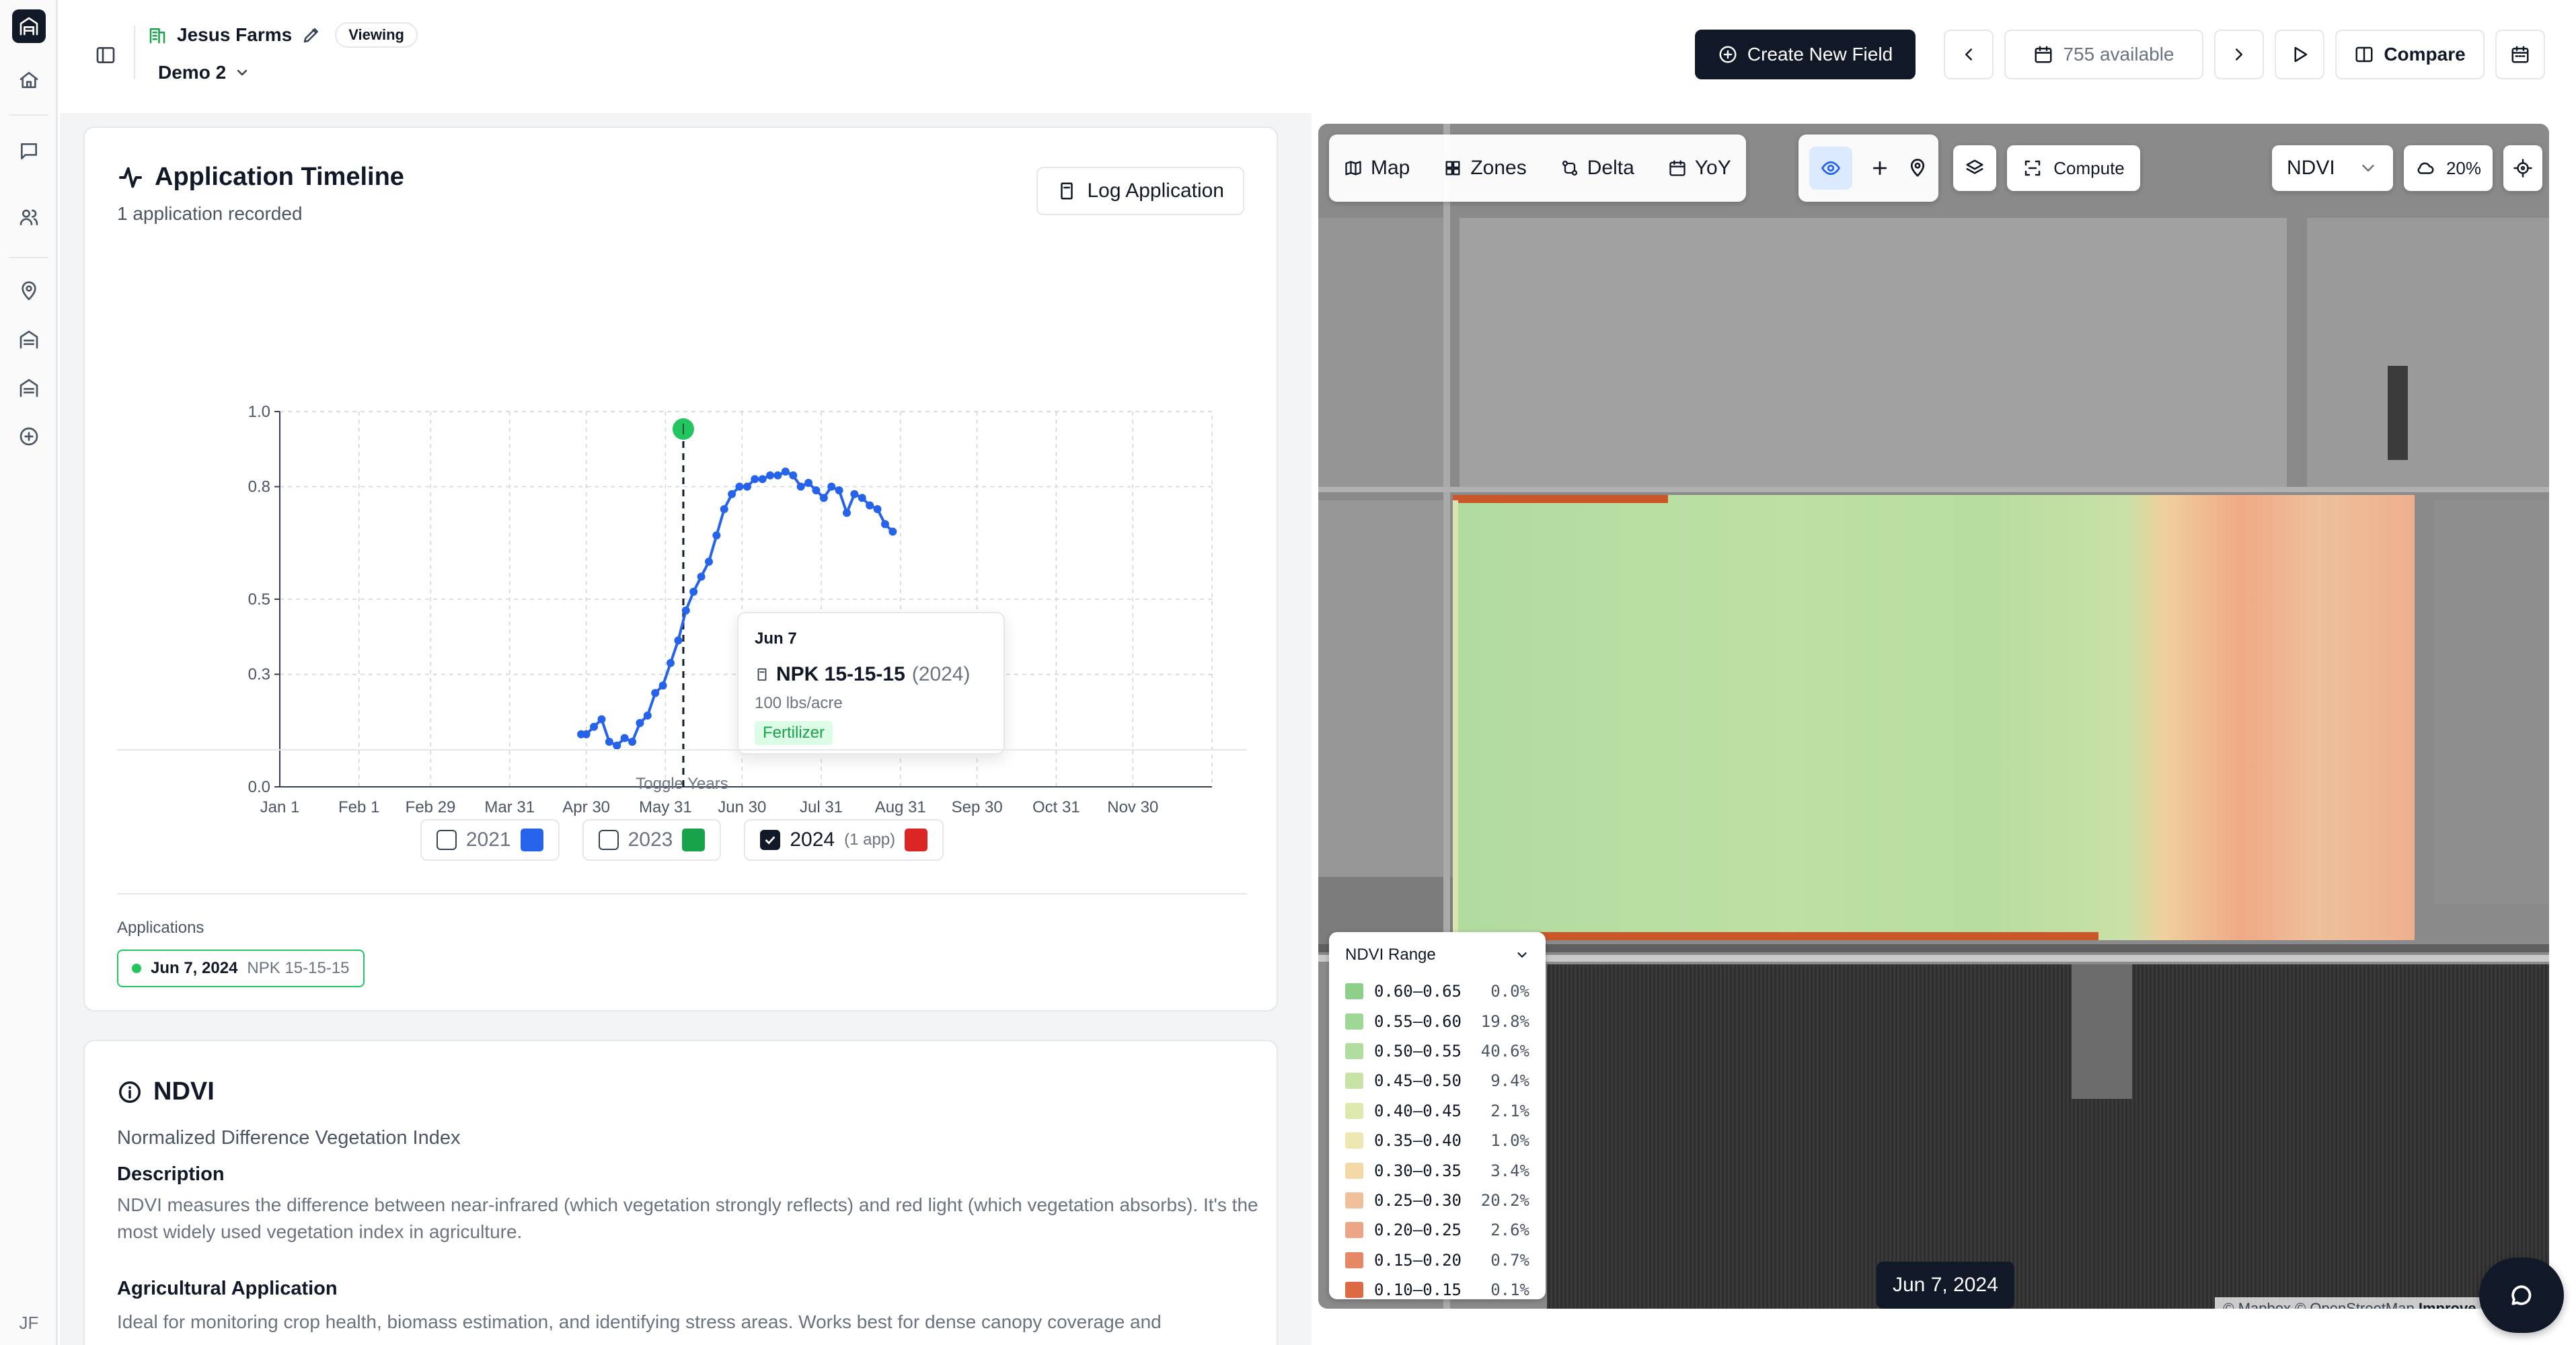 The width and height of the screenshot is (2576, 1345). I want to click on legend-percent: 0.1%, so click(1509, 1290).